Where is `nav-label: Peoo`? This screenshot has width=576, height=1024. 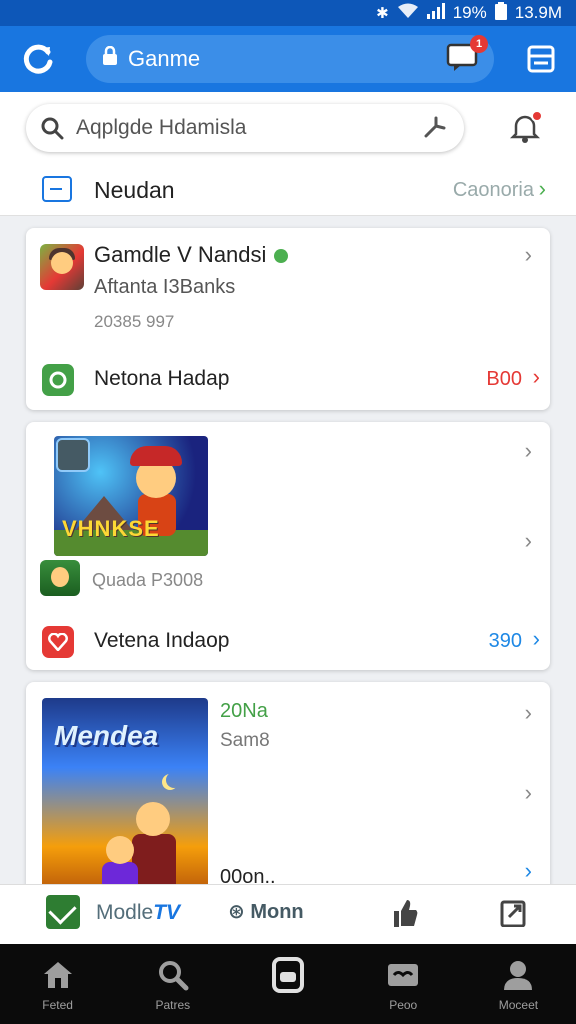 nav-label: Peoo is located at coordinates (403, 1005).